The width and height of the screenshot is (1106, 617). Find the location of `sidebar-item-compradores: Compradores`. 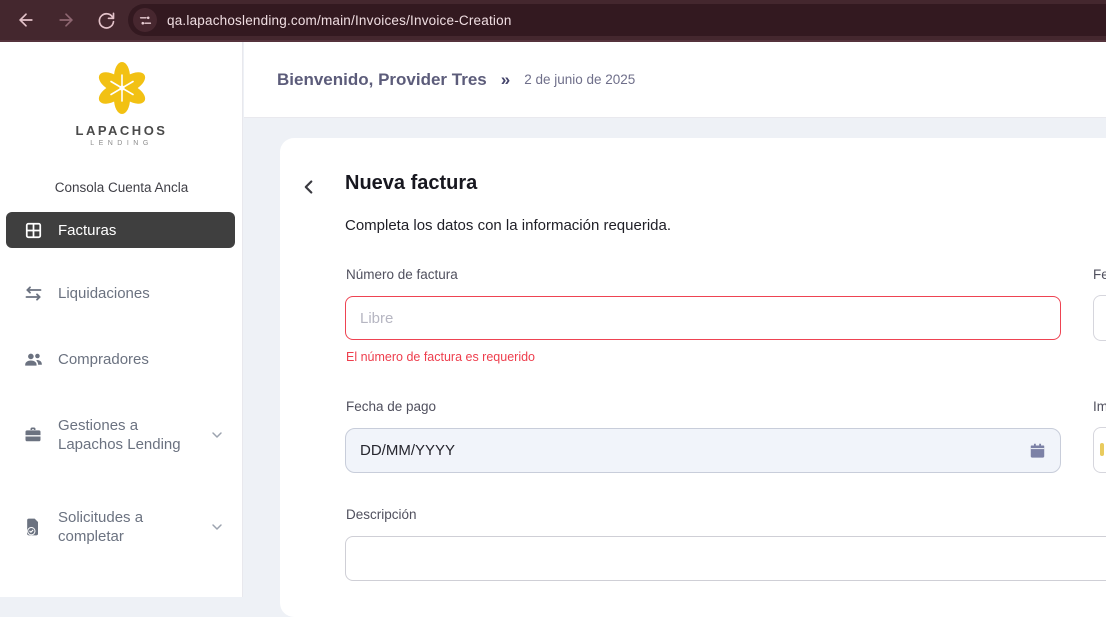

sidebar-item-compradores: Compradores is located at coordinates (120, 359).